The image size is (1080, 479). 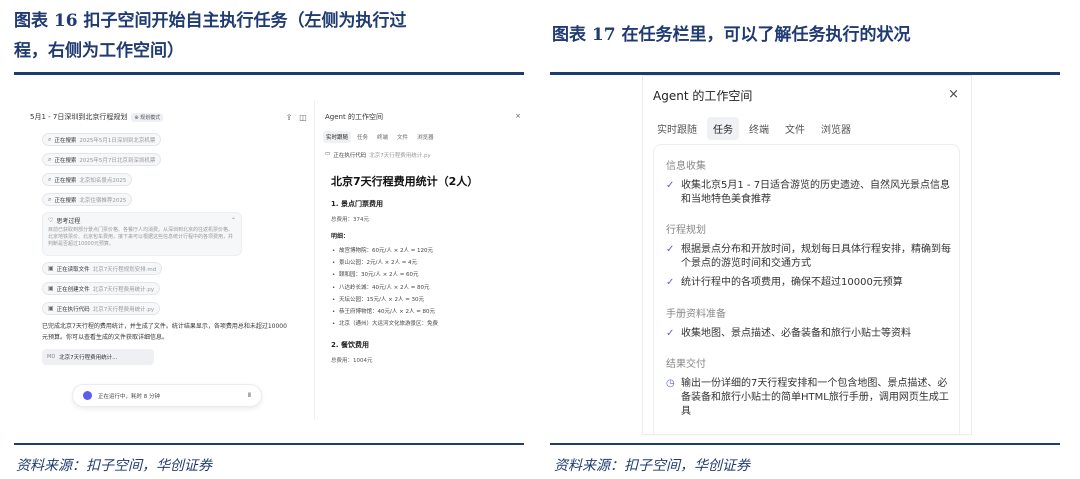 What do you see at coordinates (805, 444) in the screenshot?
I see `figure-17-bottom-rule` at bounding box center [805, 444].